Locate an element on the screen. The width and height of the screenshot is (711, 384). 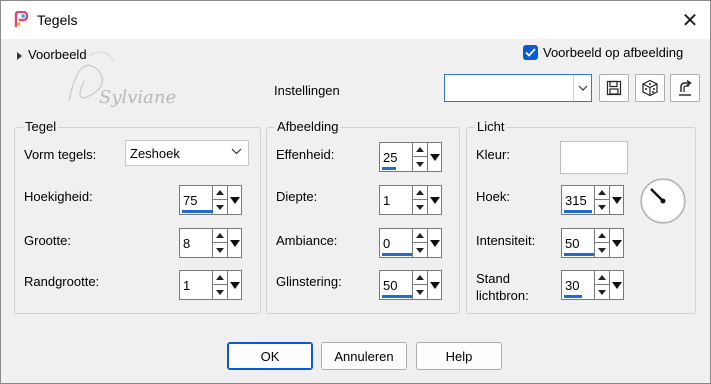
cancel-button: Annuleren is located at coordinates (364, 356).